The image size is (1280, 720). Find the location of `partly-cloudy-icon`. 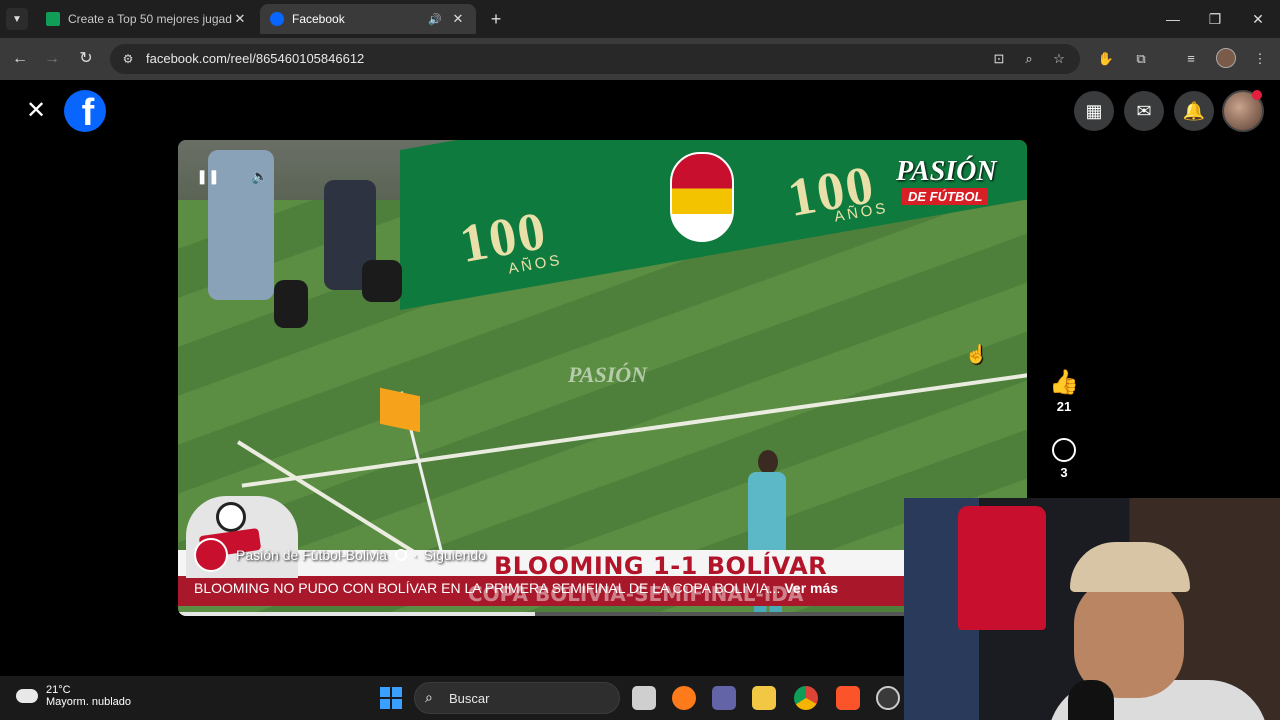

partly-cloudy-icon is located at coordinates (27, 693).